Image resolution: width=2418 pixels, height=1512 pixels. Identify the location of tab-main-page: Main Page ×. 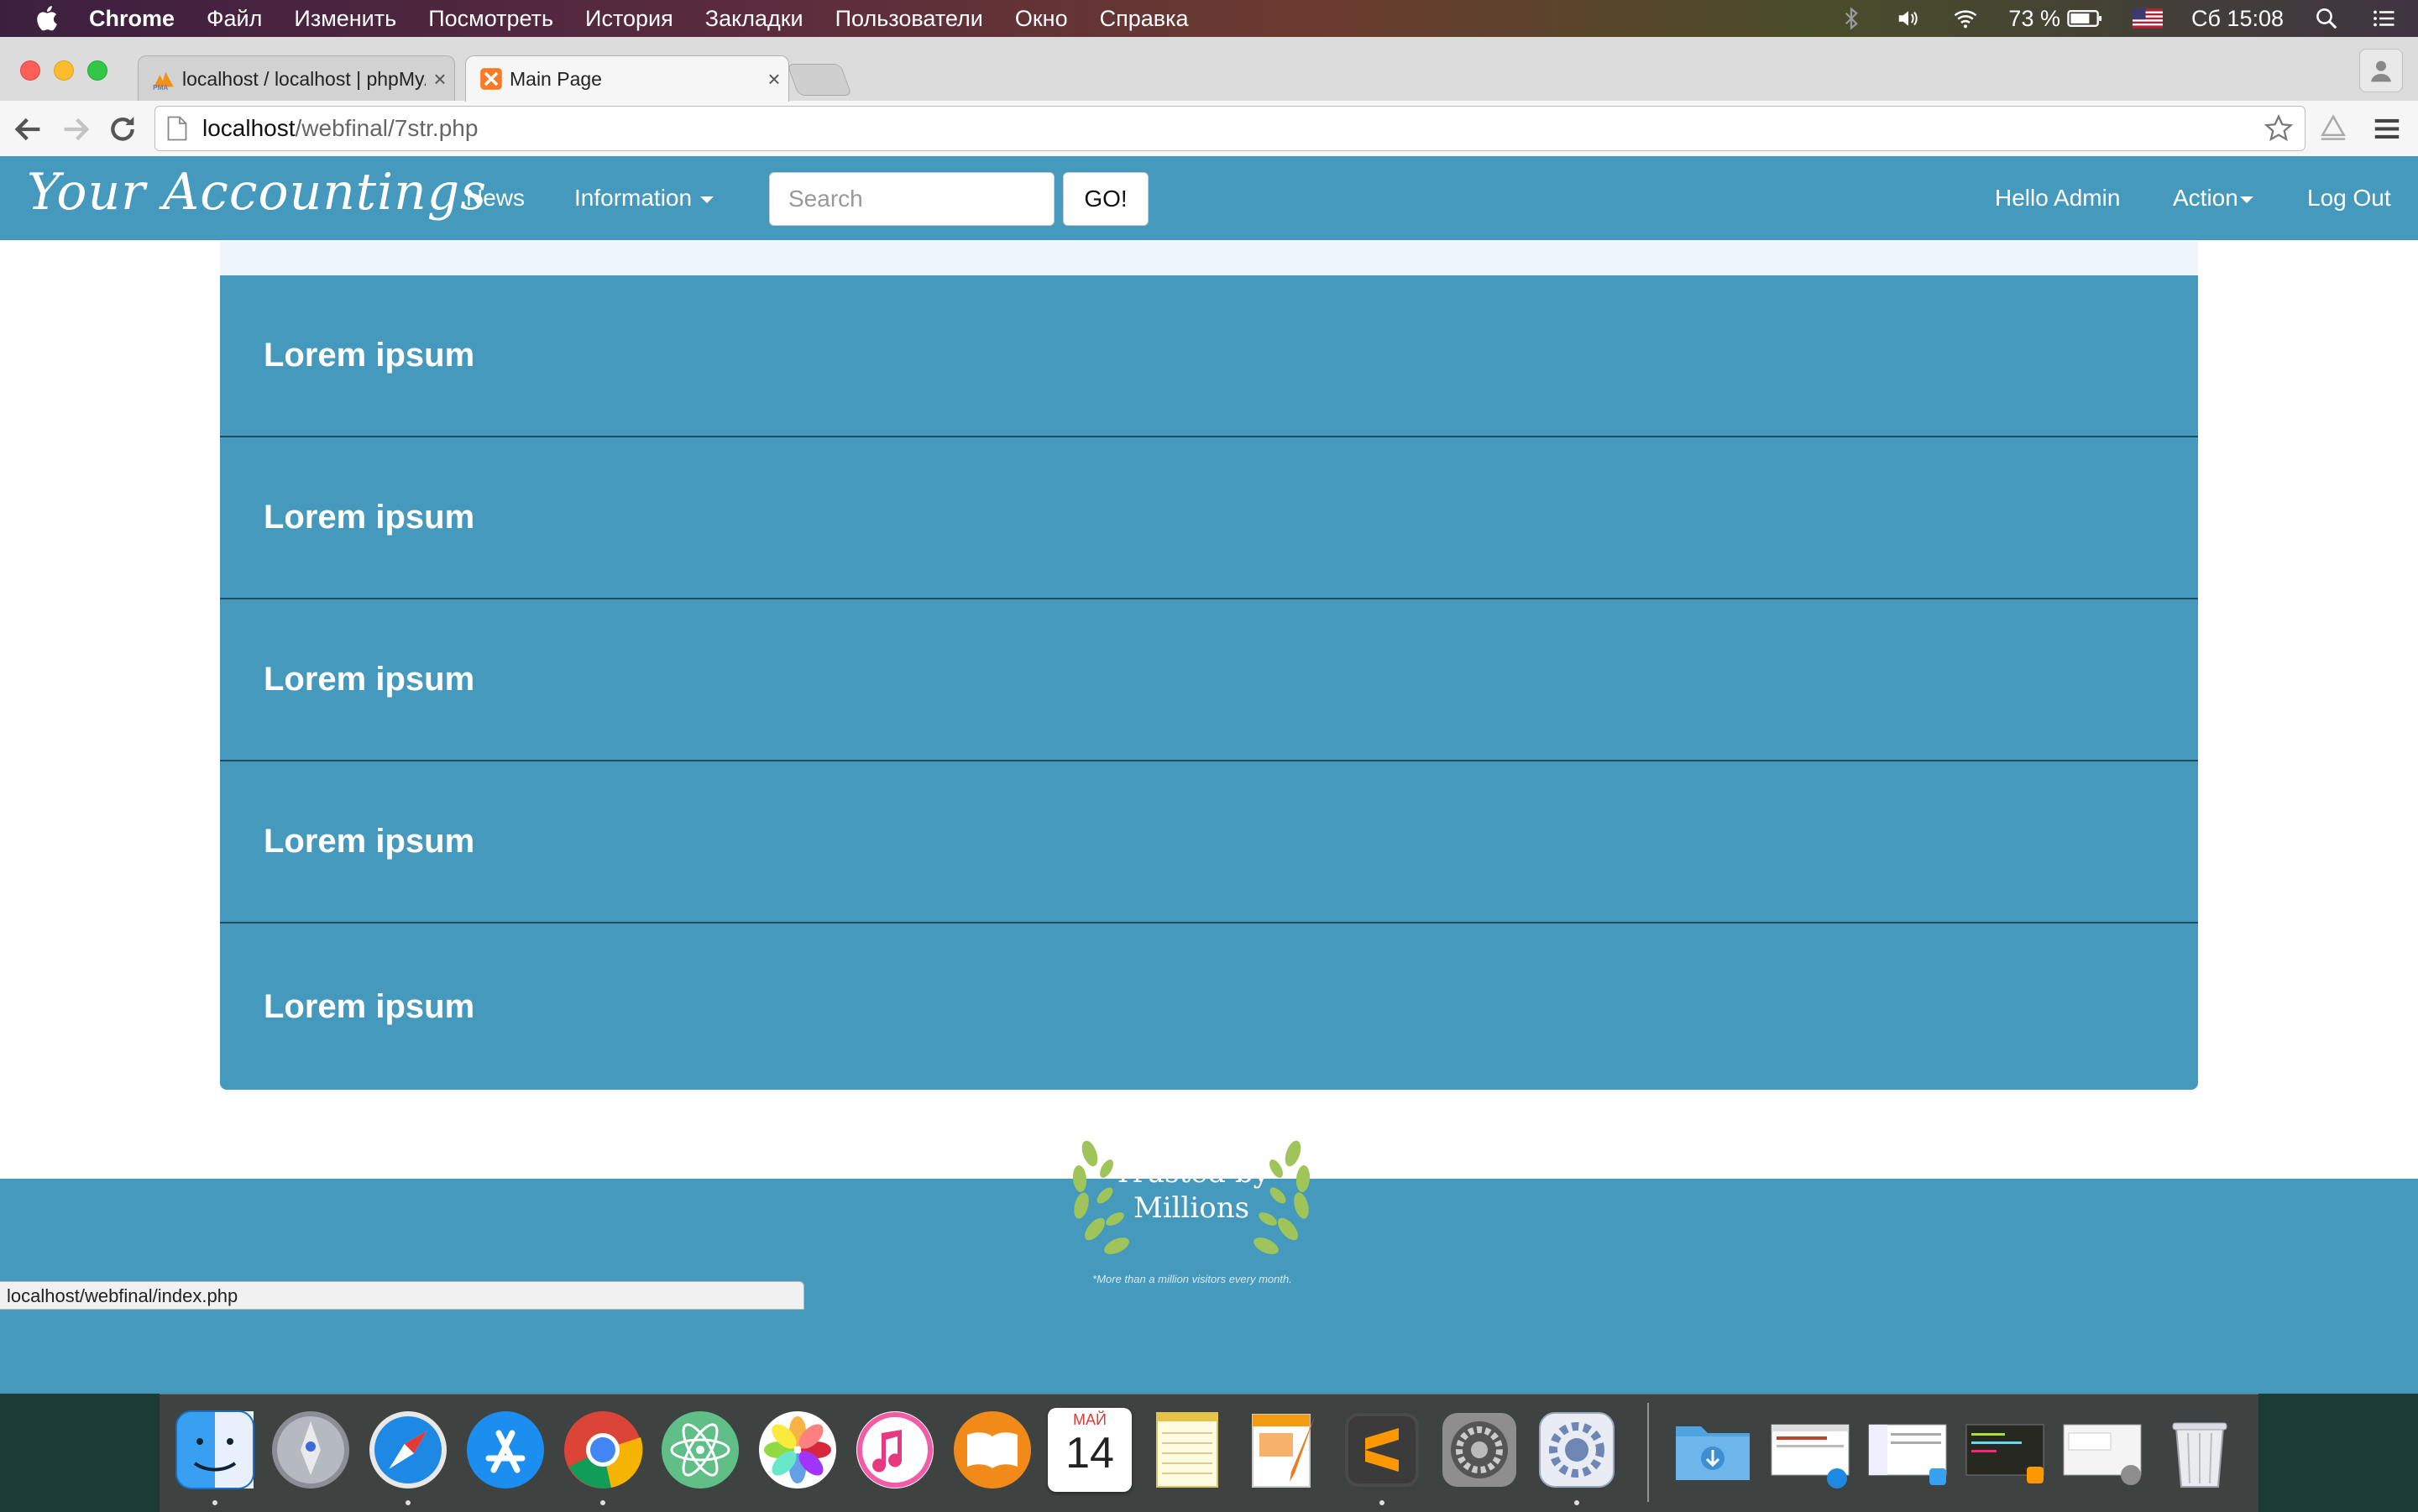
(627, 78).